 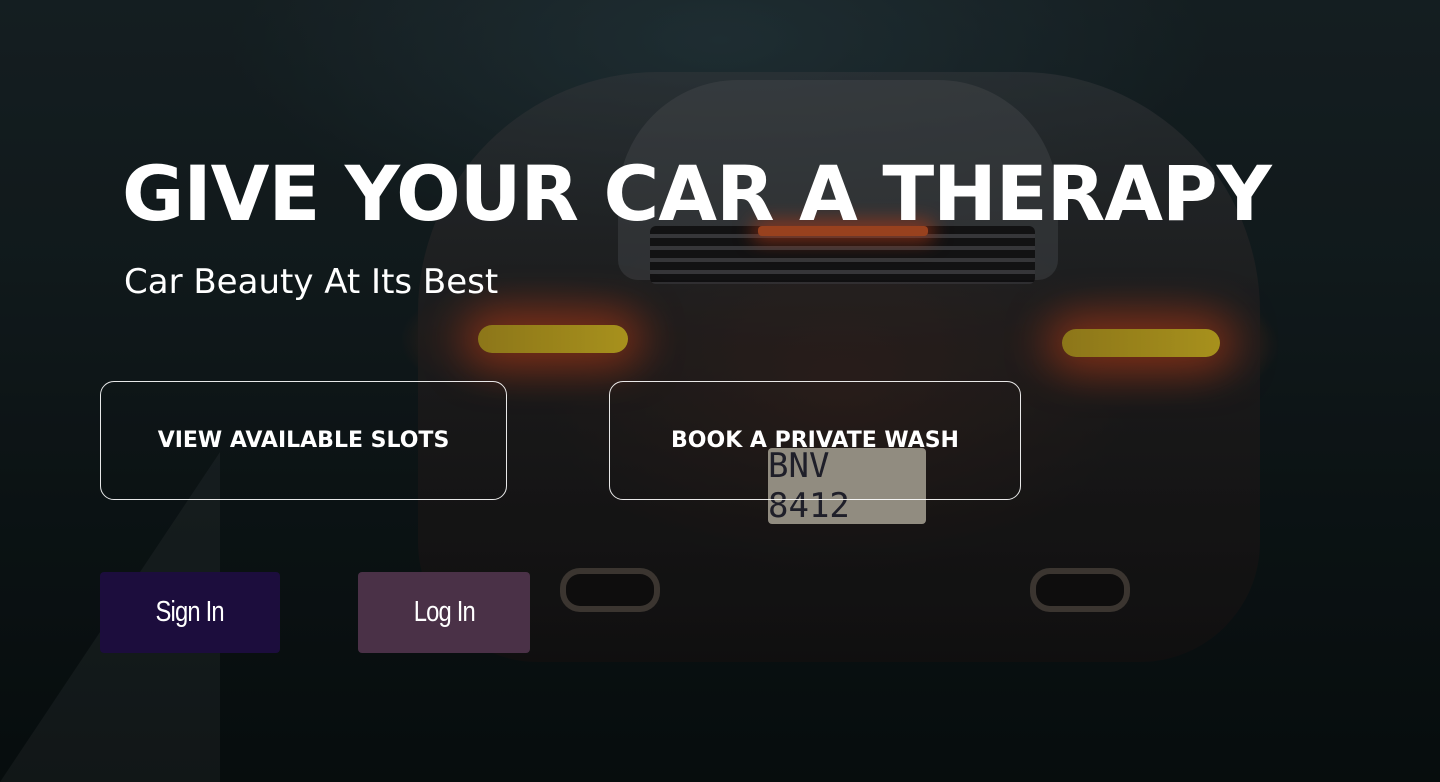 What do you see at coordinates (311, 282) in the screenshot?
I see `hero-subtitle: Car Beauty At Its Best` at bounding box center [311, 282].